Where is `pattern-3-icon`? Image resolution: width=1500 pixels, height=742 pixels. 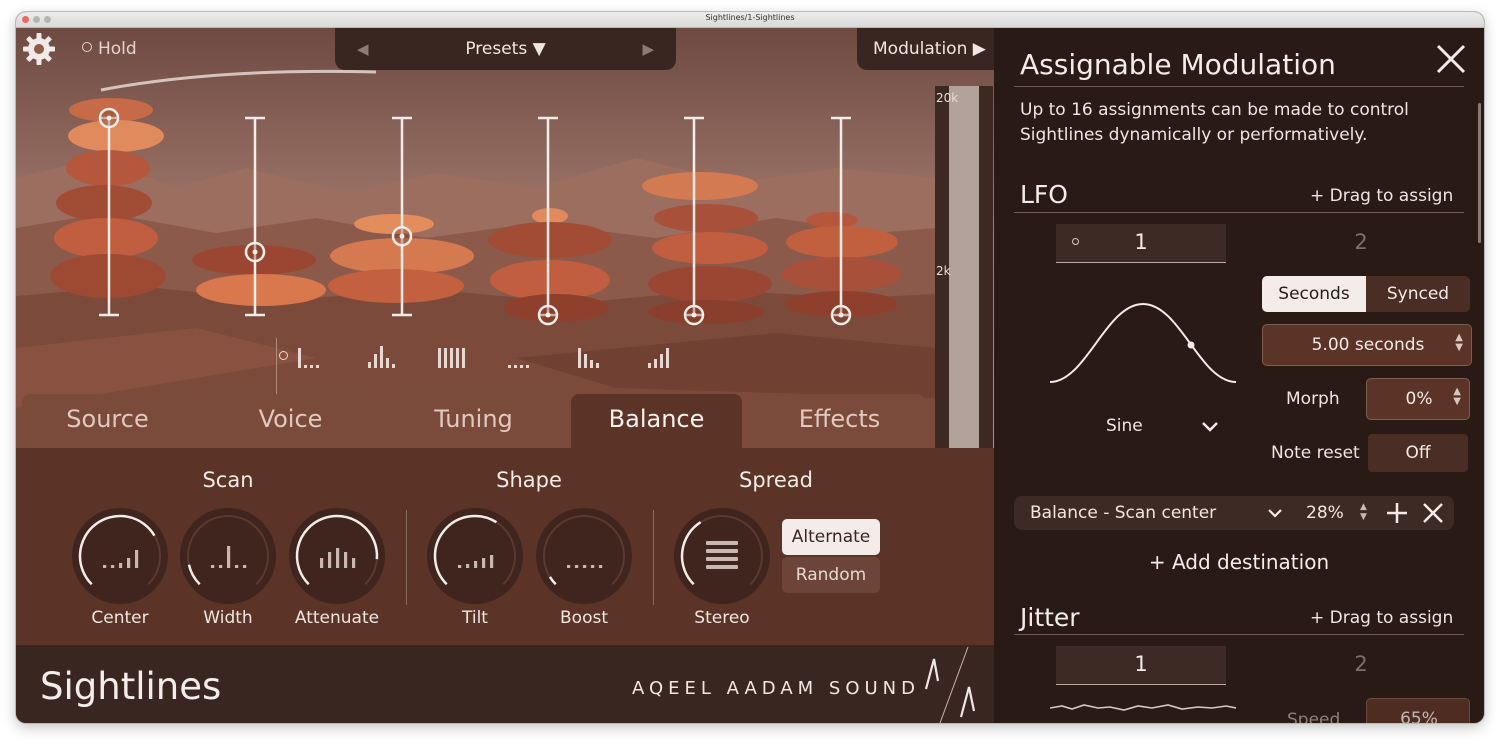 pattern-3-icon is located at coordinates (454, 356).